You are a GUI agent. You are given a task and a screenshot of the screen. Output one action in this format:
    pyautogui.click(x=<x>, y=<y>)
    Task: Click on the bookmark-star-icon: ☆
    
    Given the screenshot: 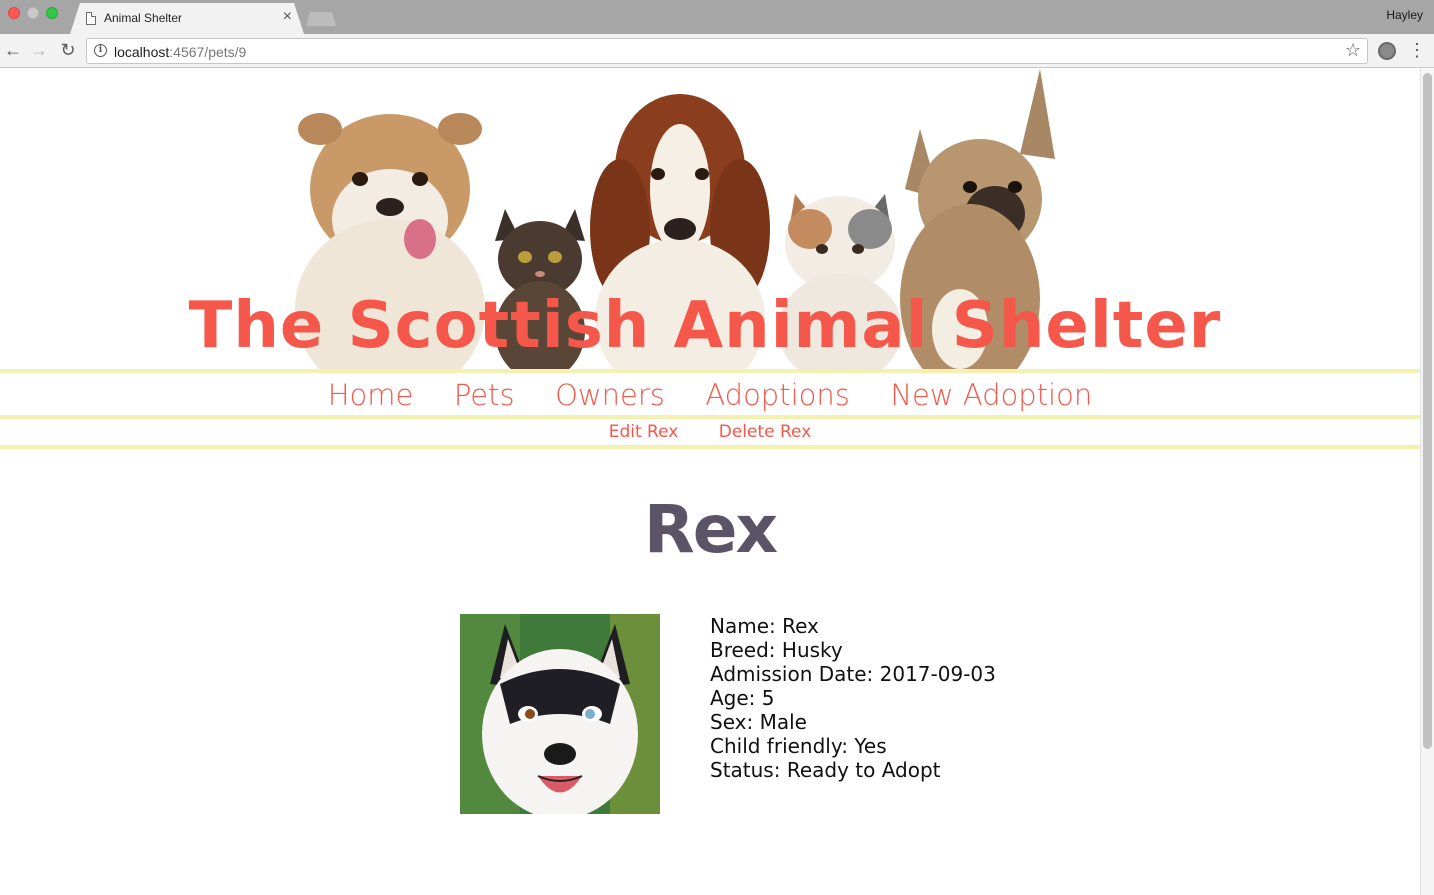 What is the action you would take?
    pyautogui.click(x=1353, y=50)
    